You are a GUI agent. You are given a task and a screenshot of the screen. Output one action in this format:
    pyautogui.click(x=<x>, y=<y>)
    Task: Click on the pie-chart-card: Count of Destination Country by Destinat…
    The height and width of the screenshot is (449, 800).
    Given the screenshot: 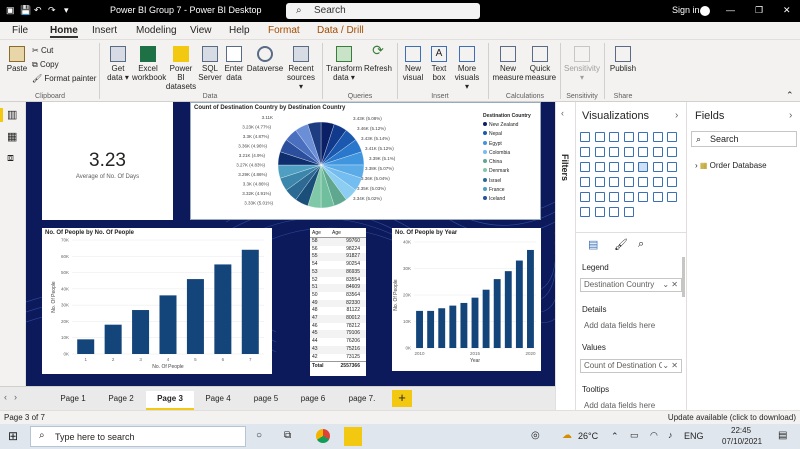 What is the action you would take?
    pyautogui.click(x=365, y=161)
    